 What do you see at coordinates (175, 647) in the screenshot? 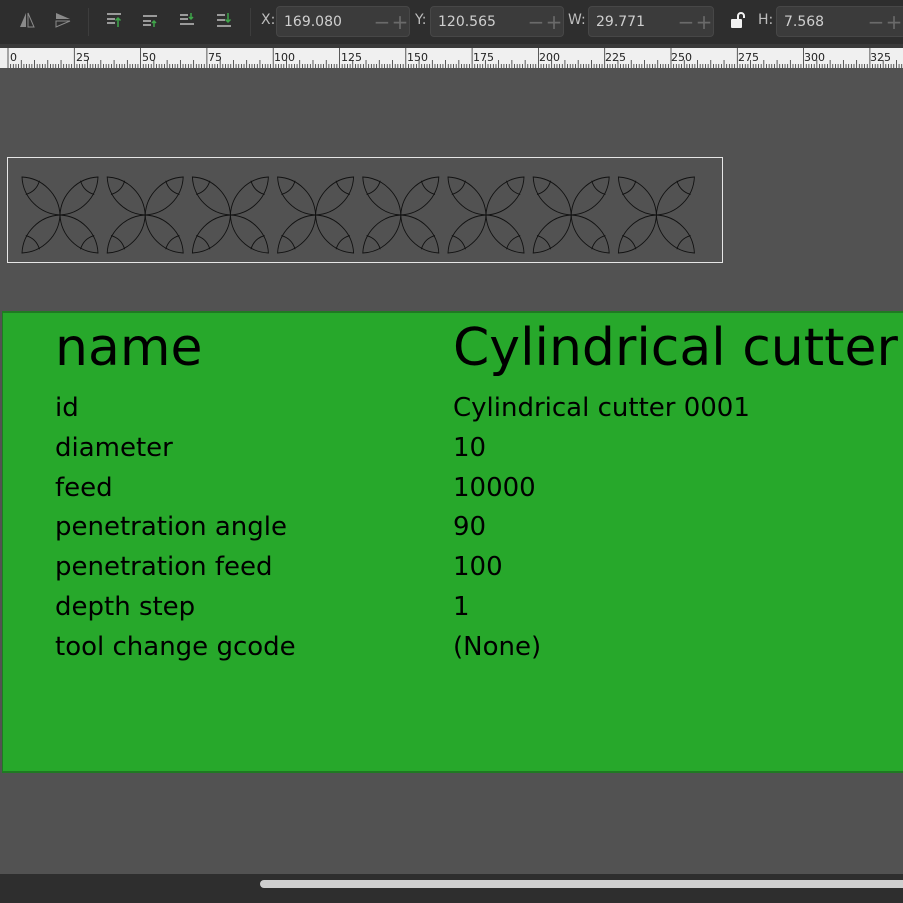
I see `property-key: tool change gcode` at bounding box center [175, 647].